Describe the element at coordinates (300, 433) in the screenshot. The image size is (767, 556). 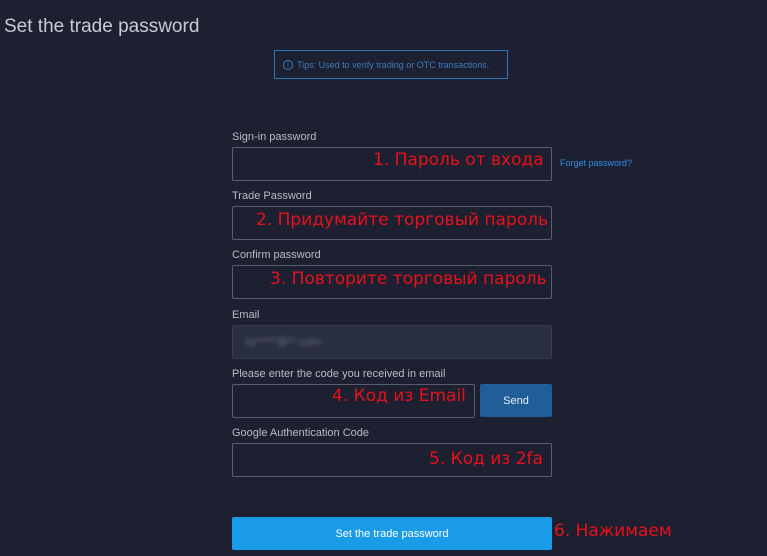
I see `google-code-label: Google Authentication Code` at that location.